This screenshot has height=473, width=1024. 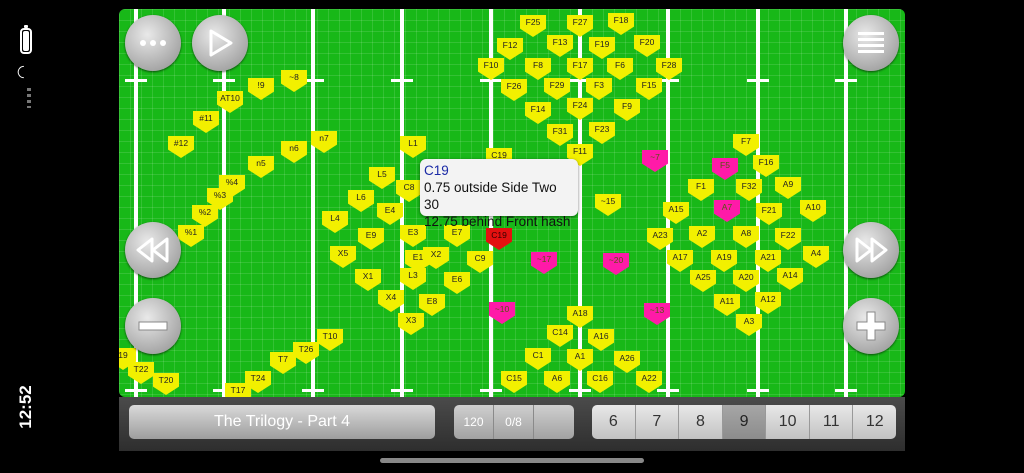 What do you see at coordinates (580, 26) in the screenshot?
I see `performer-marker: F27` at bounding box center [580, 26].